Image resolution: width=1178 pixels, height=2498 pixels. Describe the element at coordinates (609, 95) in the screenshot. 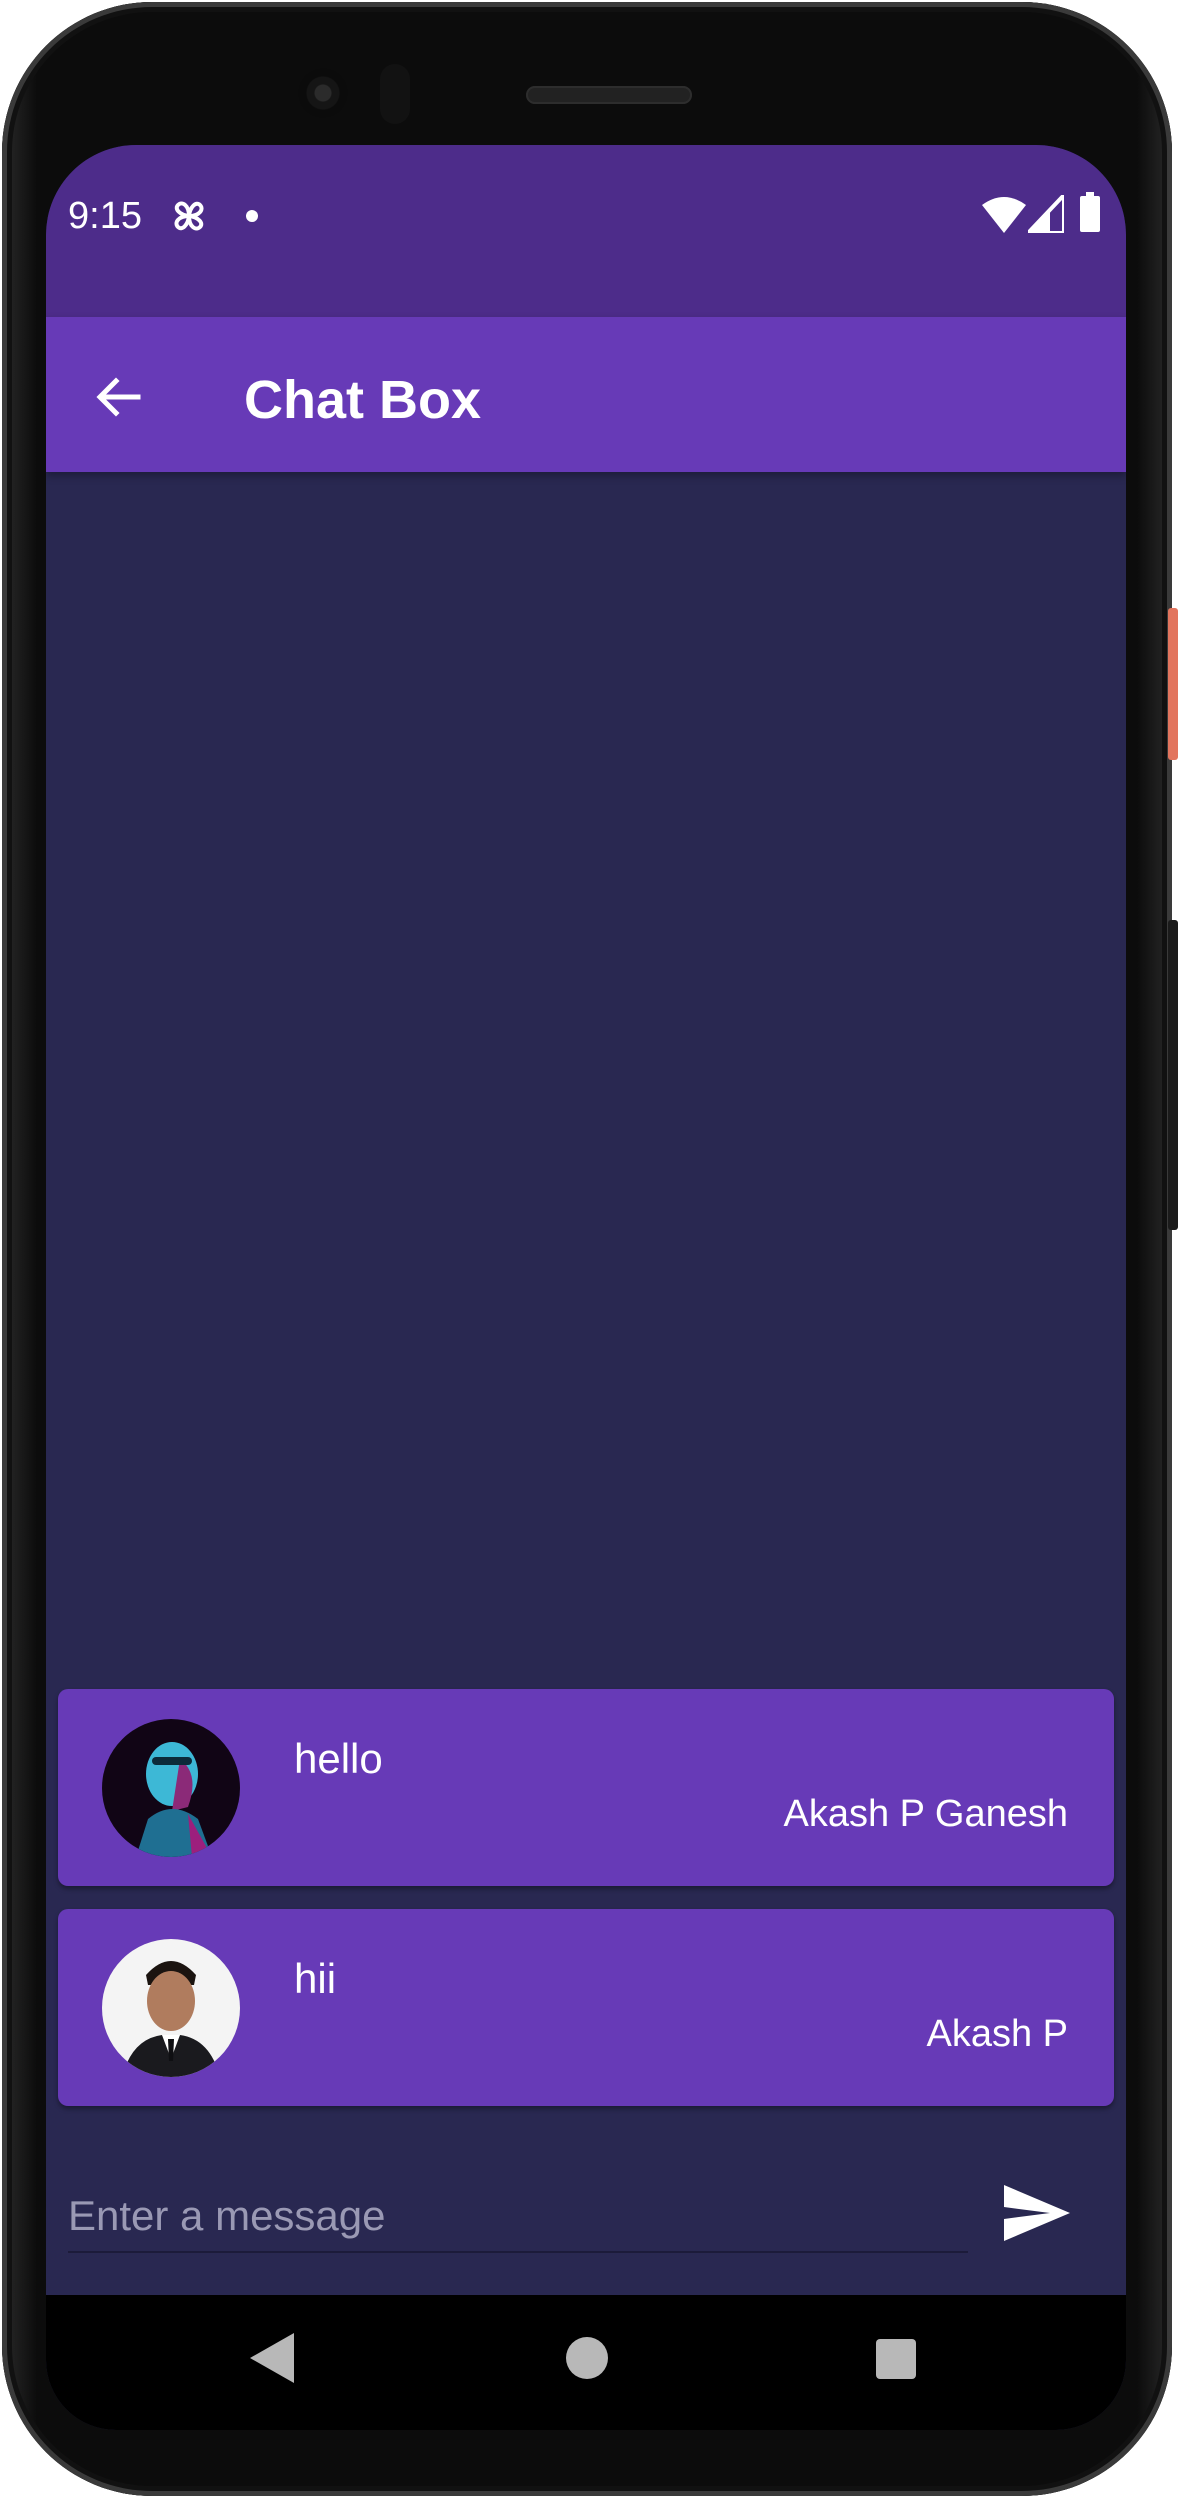

I see `earpiece-speaker` at that location.